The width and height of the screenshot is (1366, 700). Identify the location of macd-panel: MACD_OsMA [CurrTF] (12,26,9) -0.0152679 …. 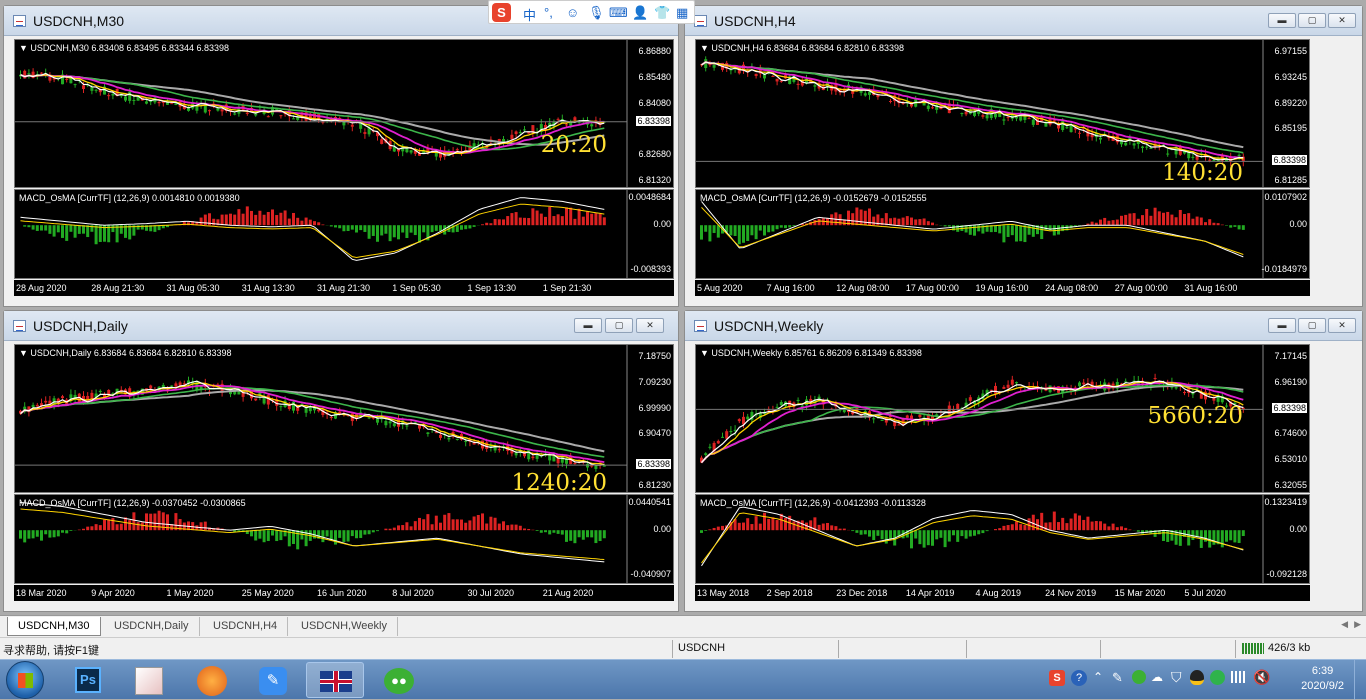
(1002, 234).